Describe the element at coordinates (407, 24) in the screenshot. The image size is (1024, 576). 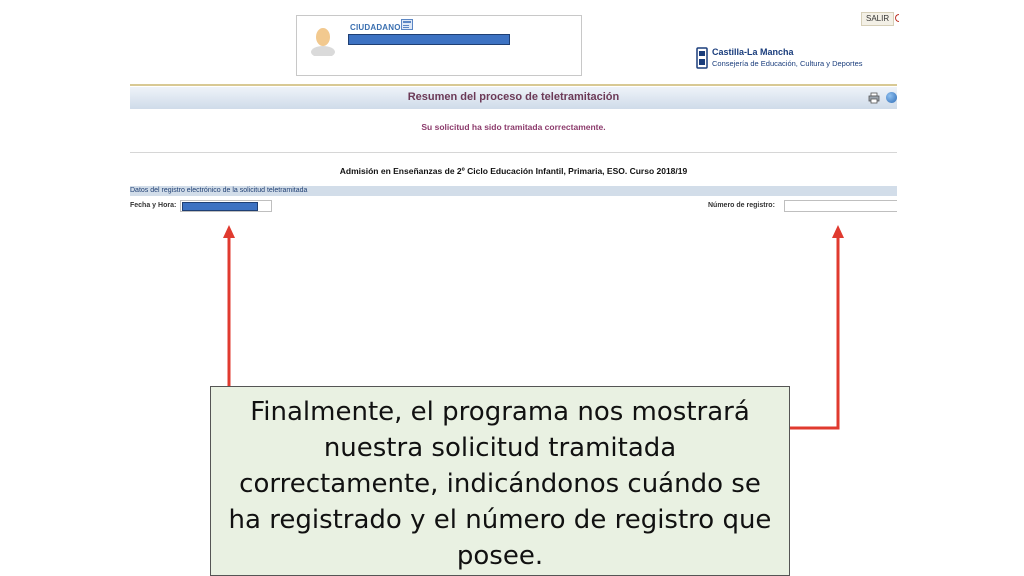
I see `profile-card-icon` at that location.